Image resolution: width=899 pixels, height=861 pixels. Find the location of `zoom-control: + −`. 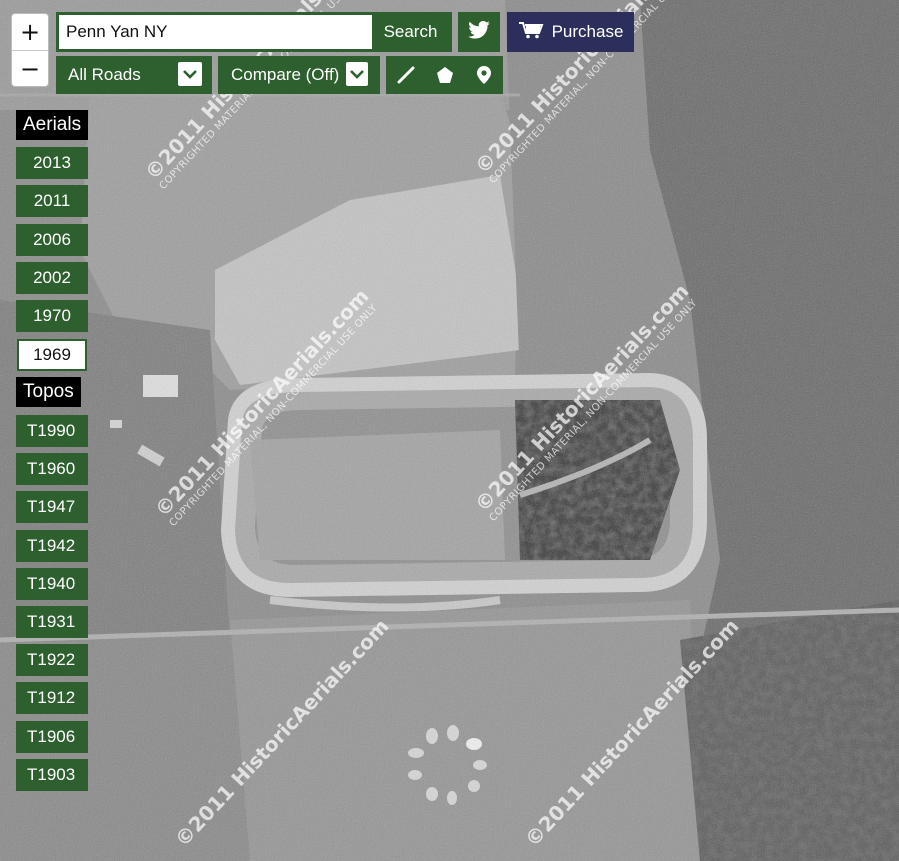

zoom-control: + − is located at coordinates (30, 50).